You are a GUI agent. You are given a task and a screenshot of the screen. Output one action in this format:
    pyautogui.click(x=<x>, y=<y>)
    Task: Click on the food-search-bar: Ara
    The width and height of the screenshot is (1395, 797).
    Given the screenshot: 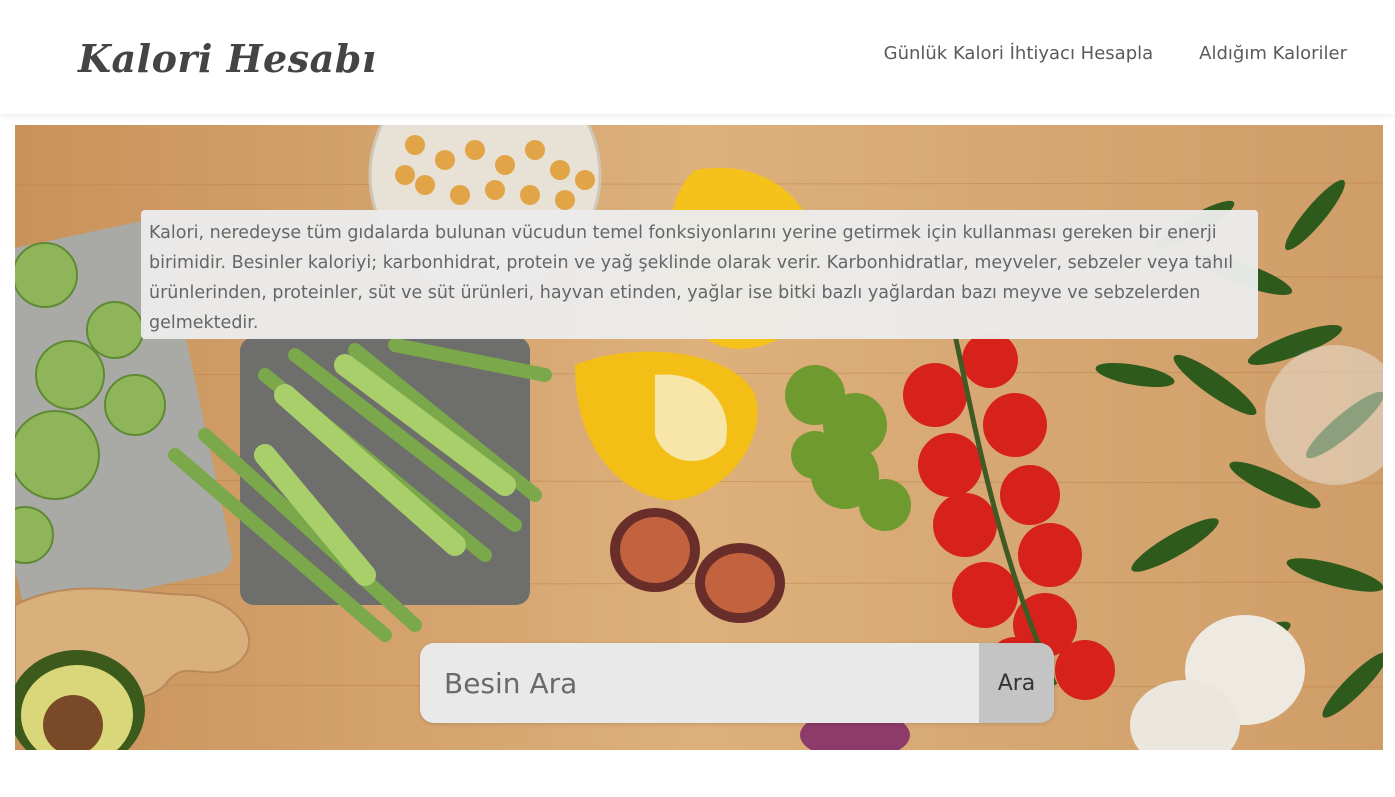 What is the action you would take?
    pyautogui.click(x=737, y=683)
    